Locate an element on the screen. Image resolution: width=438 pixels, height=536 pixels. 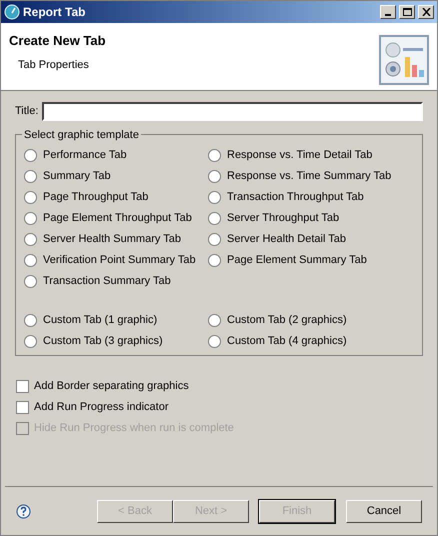
maximize-button is located at coordinates (407, 12).